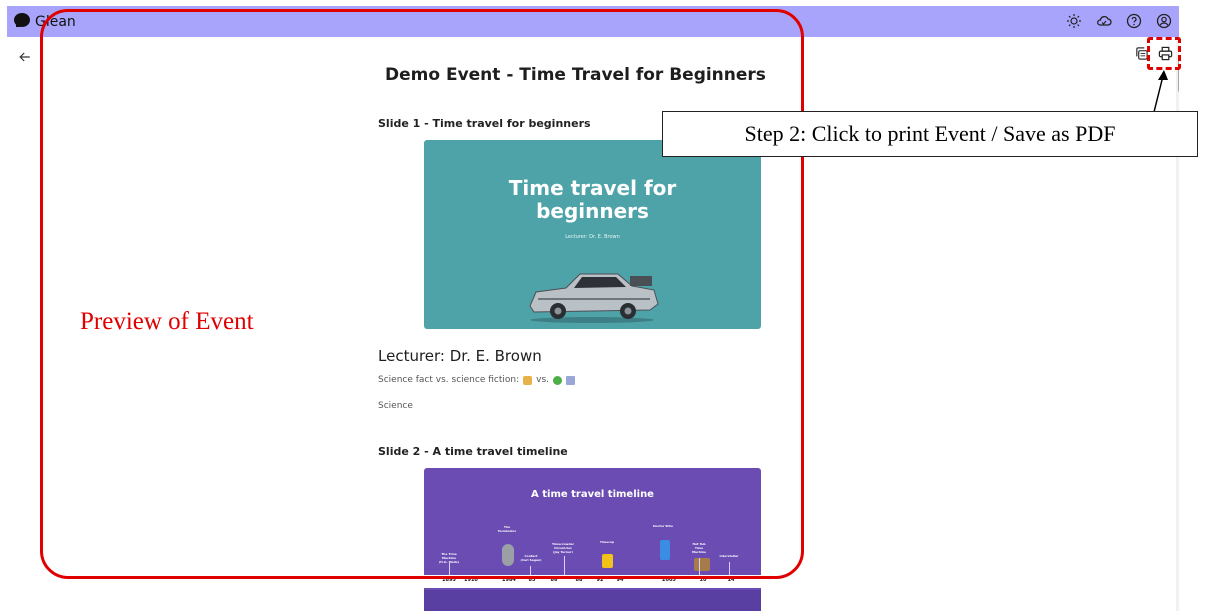  What do you see at coordinates (1134, 21) in the screenshot?
I see `help-icon` at bounding box center [1134, 21].